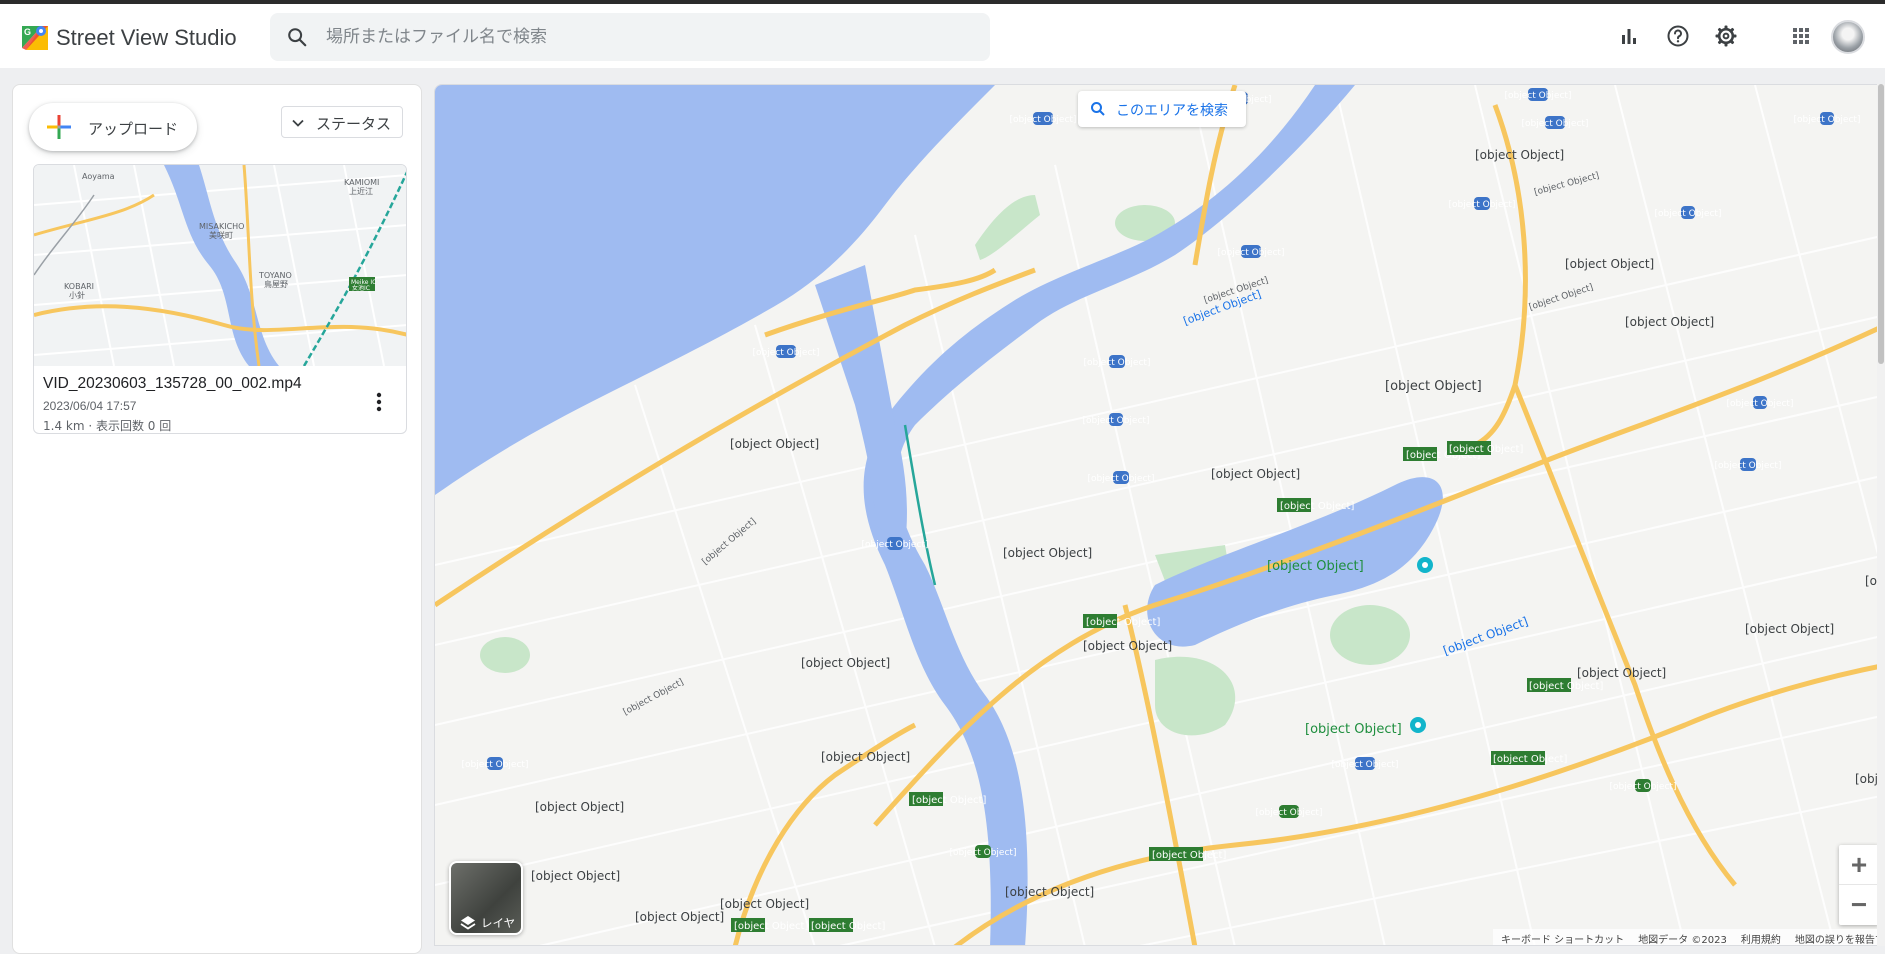  I want to click on scrollbar-thumb, so click(1881, 224).